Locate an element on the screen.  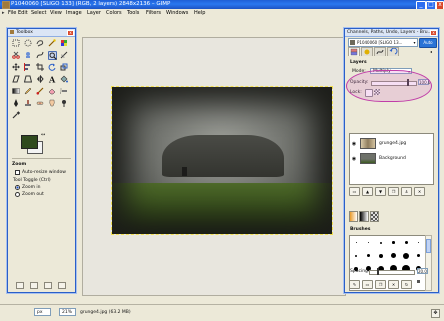
new-brush-icon: ▭ is located at coordinates (367, 284).